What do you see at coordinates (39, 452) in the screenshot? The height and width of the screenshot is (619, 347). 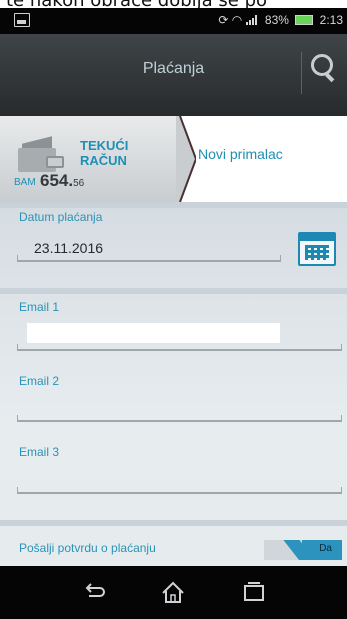 I see `email3-label: Email 3` at bounding box center [39, 452].